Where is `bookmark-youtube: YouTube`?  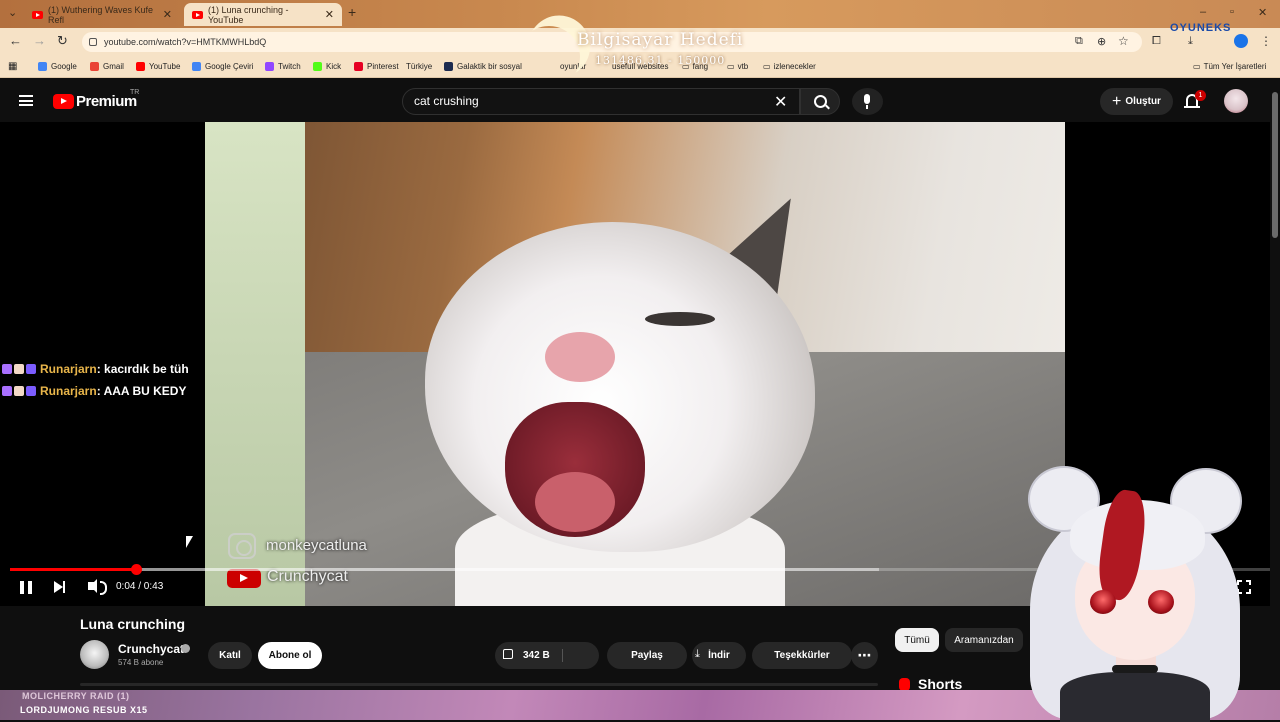 bookmark-youtube: YouTube is located at coordinates (158, 66).